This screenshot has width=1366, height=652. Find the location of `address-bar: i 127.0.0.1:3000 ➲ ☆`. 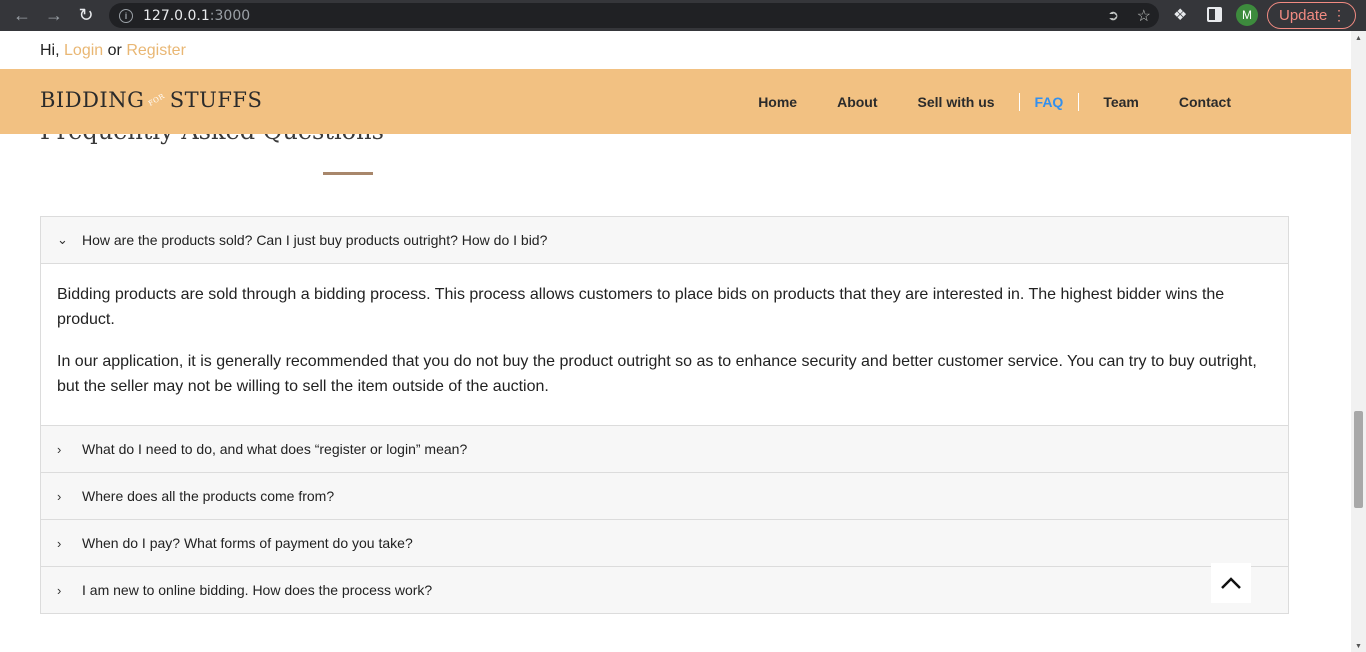

address-bar: i 127.0.0.1:3000 ➲ ☆ is located at coordinates (634, 15).